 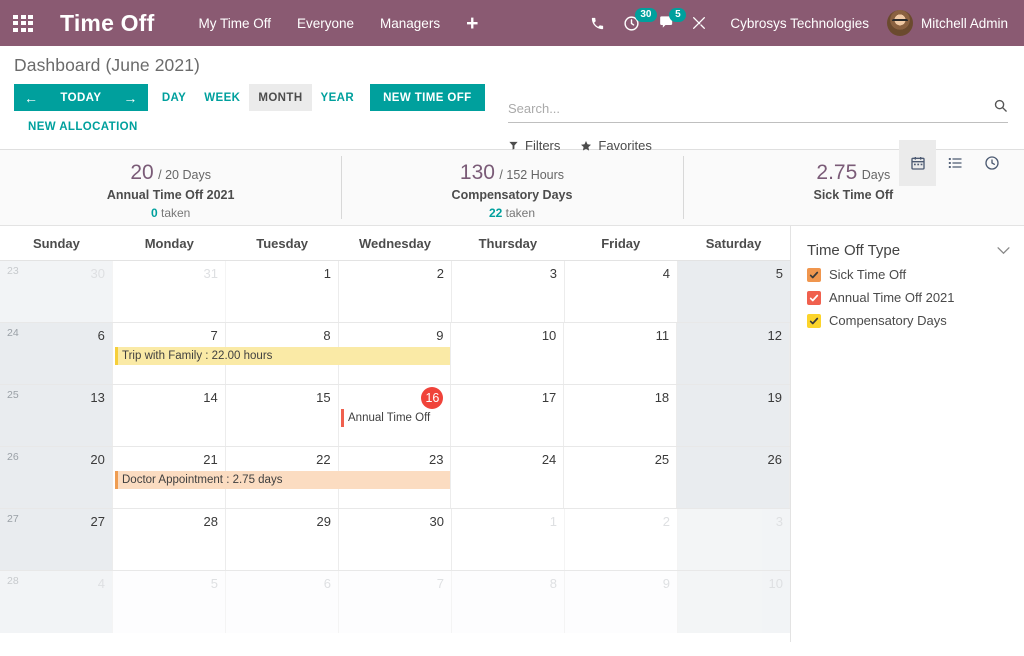 I want to click on calendar-day-cell: 11, so click(x=621, y=353).